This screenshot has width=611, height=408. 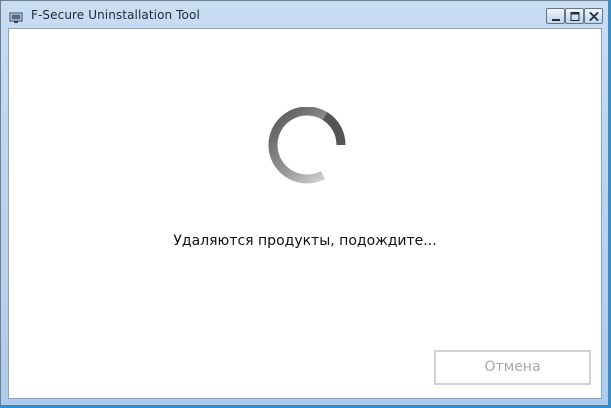 I want to click on maximize-button, so click(x=574, y=16).